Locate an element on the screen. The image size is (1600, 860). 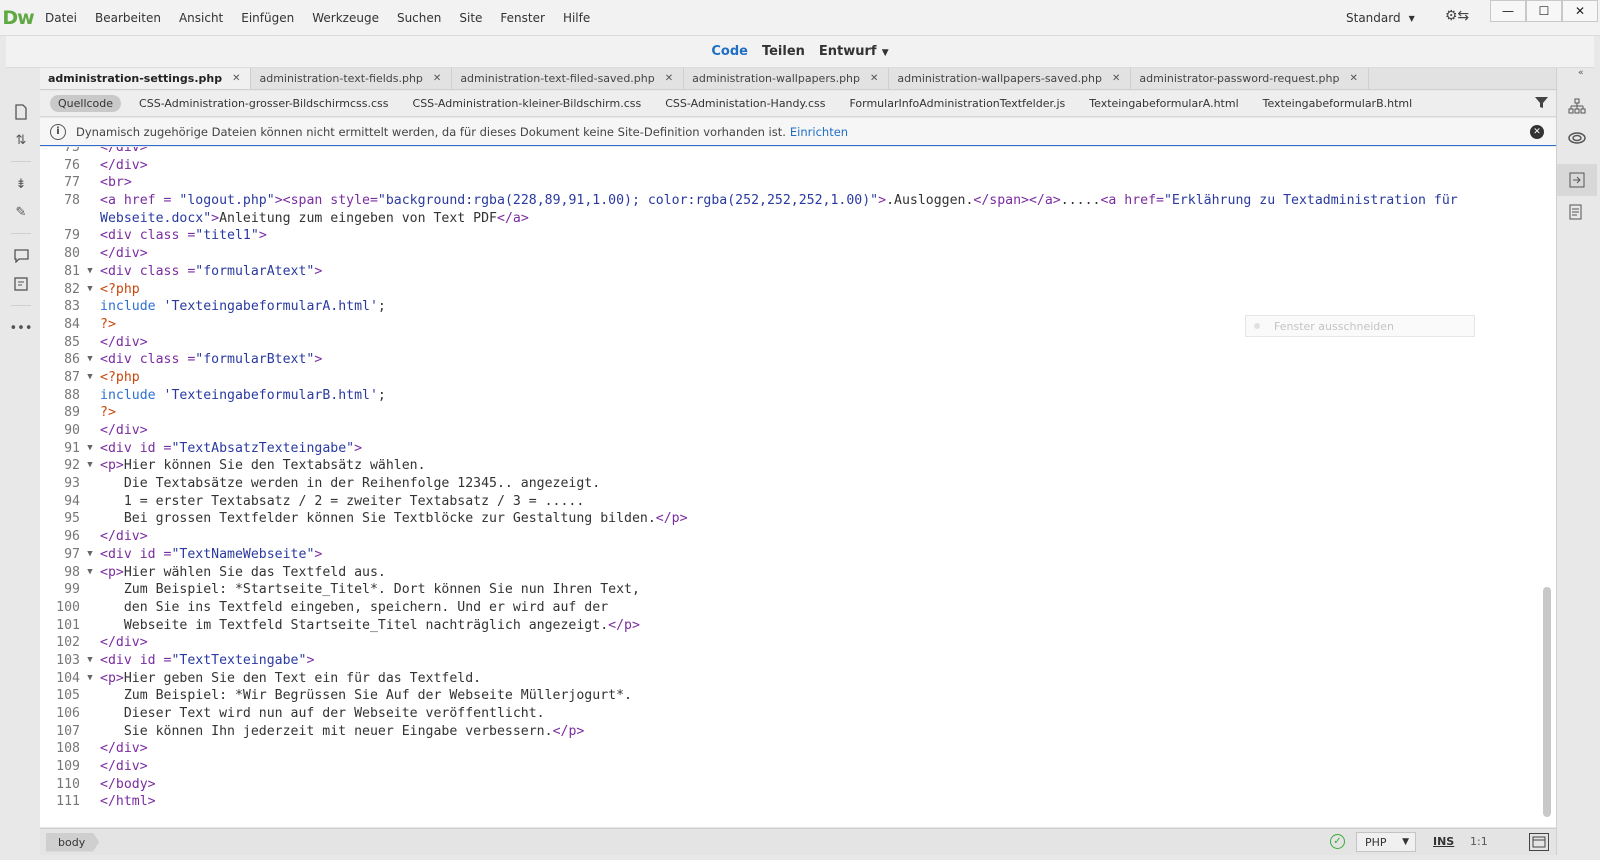
menu-item-bearbeiten: Bearbeiten is located at coordinates (128, 18).